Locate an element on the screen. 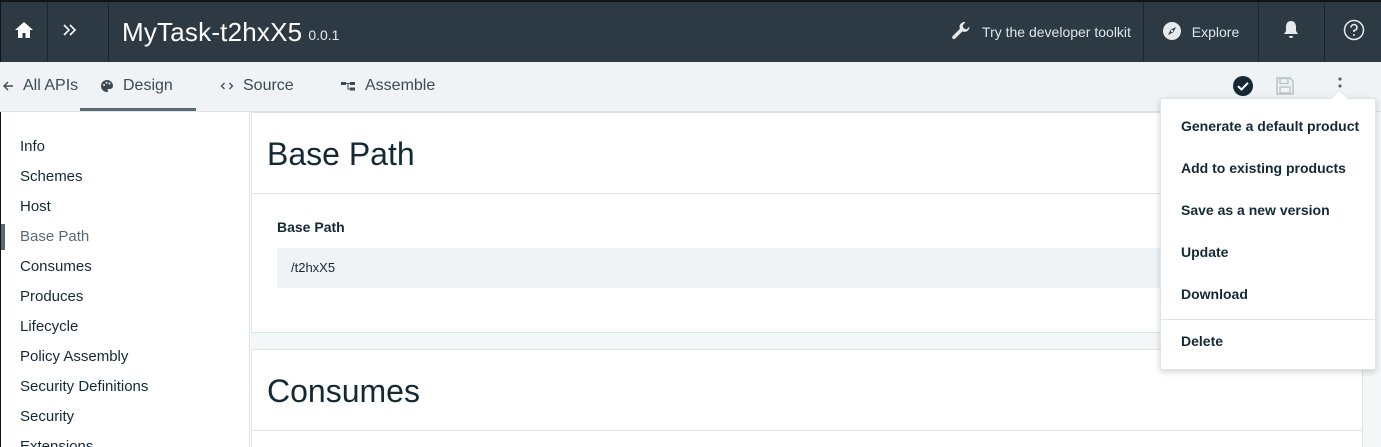 This screenshot has width=1381, height=447. menu-item-label: Update is located at coordinates (1205, 252).